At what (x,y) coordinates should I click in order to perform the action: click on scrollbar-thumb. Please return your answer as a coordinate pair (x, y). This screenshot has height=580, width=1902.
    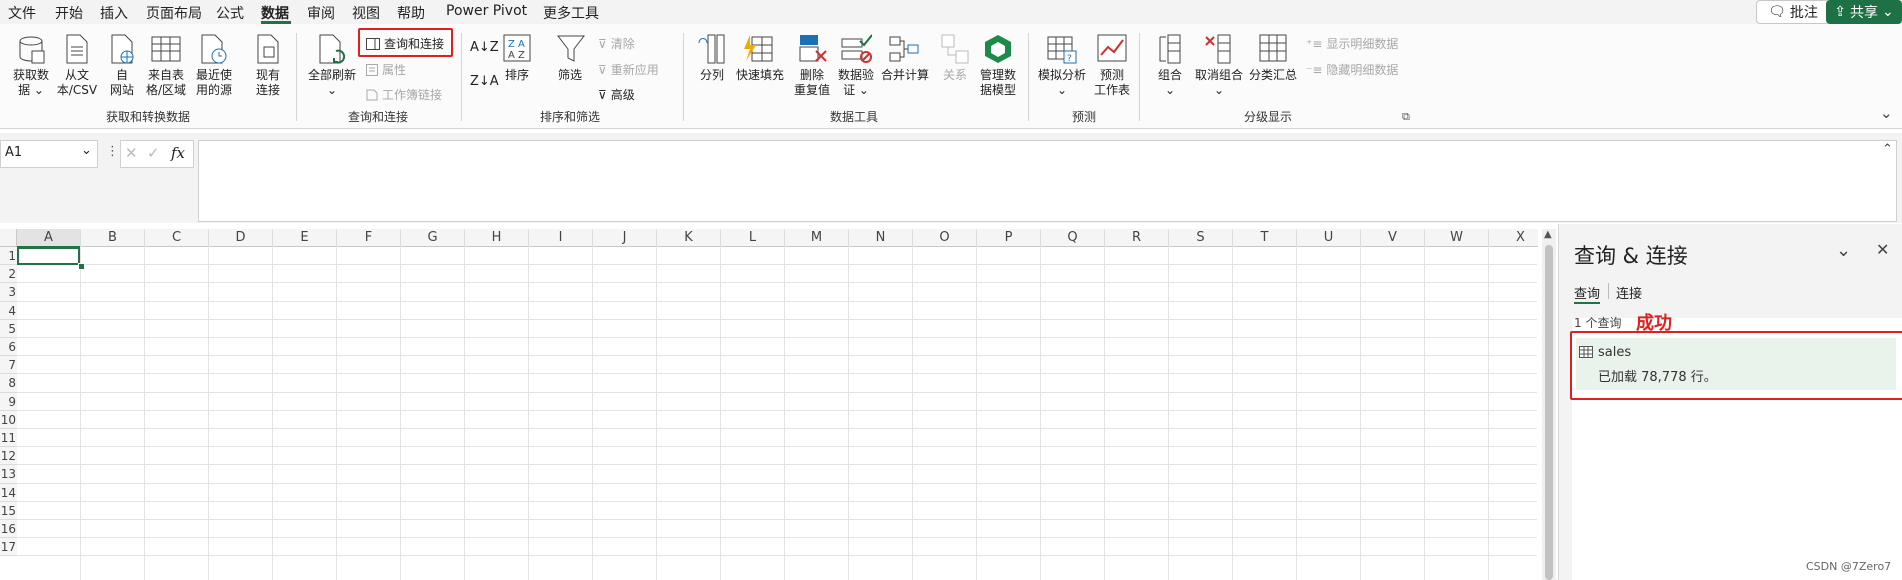
    Looking at the image, I should click on (1549, 412).